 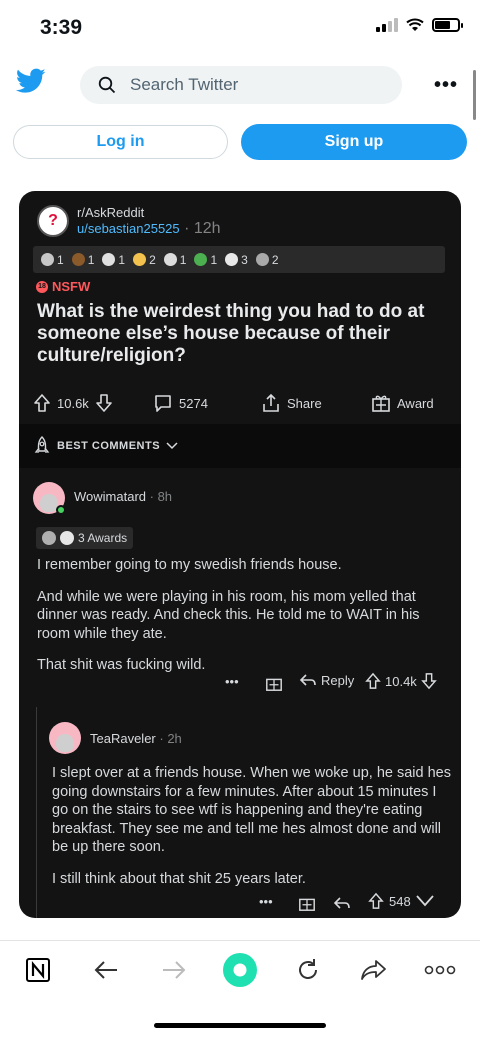 I want to click on share-label: Share, so click(x=304, y=403).